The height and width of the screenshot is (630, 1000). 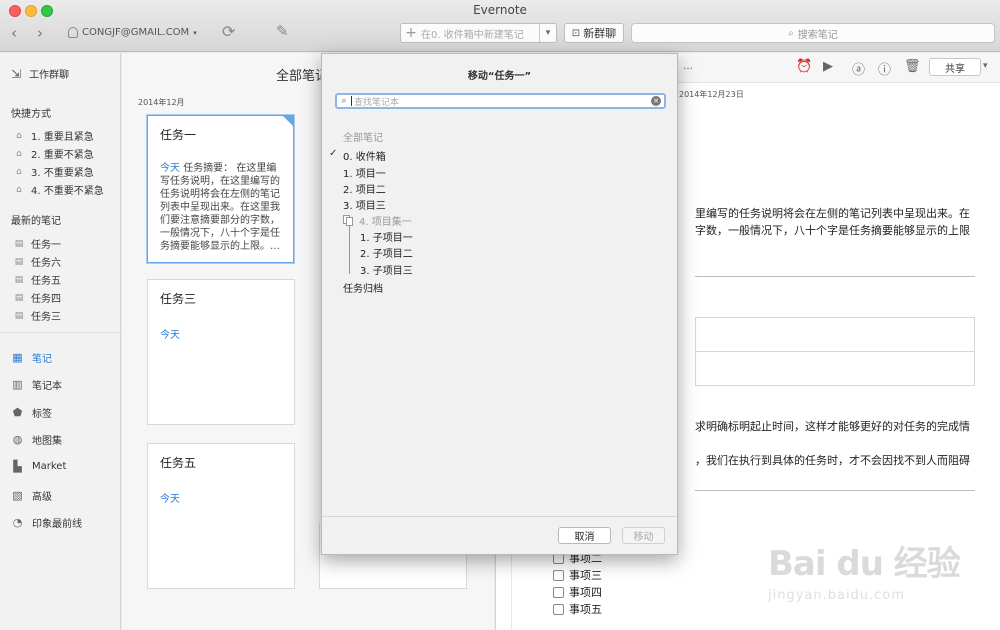 I want to click on body-text-line: ，我们在执行到具体的任务时，才不会因找不到人而阻碍, so click(x=832, y=460).